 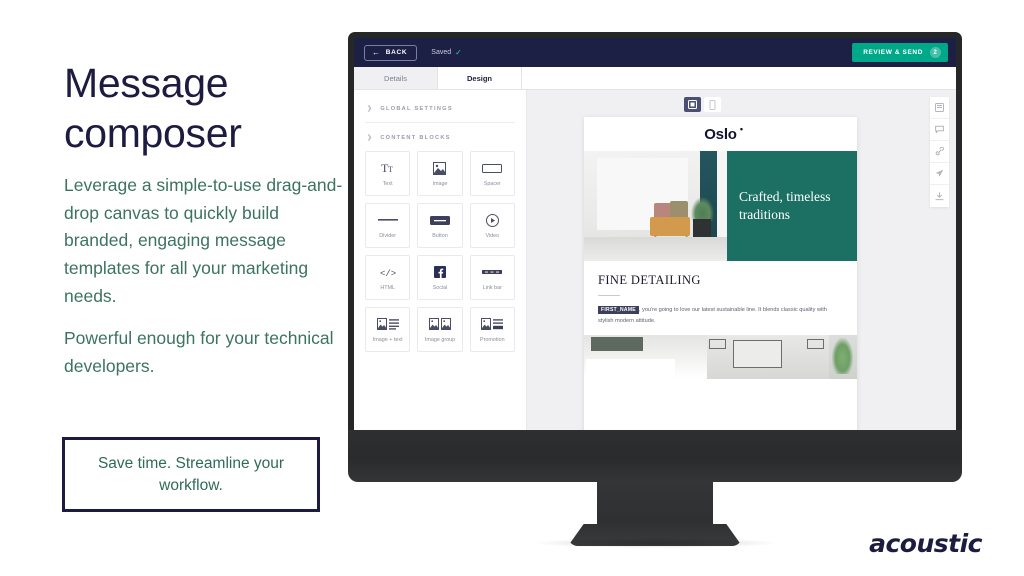 I want to click on tab-details: Details, so click(x=396, y=78).